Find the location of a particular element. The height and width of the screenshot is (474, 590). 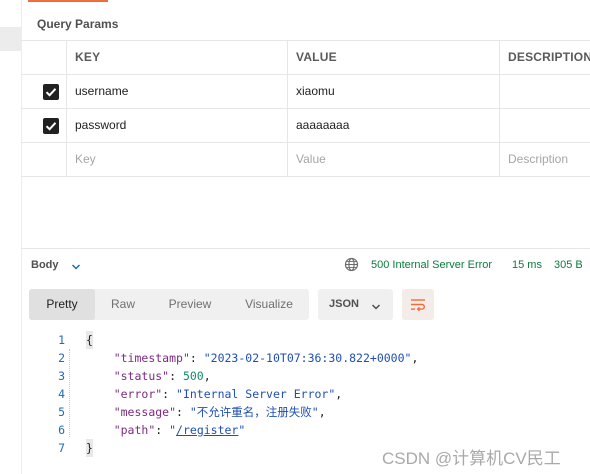

line-number: 5 is located at coordinates (61, 412).